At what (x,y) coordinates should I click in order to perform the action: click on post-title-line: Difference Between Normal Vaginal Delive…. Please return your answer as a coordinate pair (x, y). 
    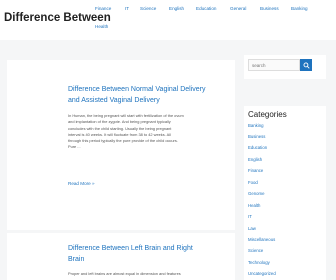
    Looking at the image, I should click on (151, 90).